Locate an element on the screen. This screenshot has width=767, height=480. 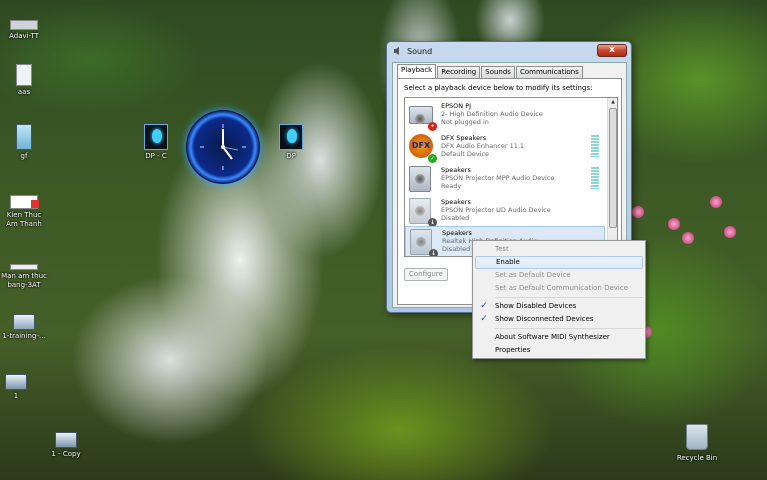
desktop-icon-label: aas is located at coordinates (24, 92).